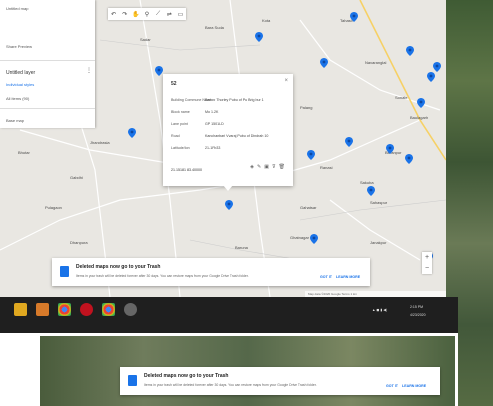  I want to click on town-label: Sahaspur, so click(379, 202).